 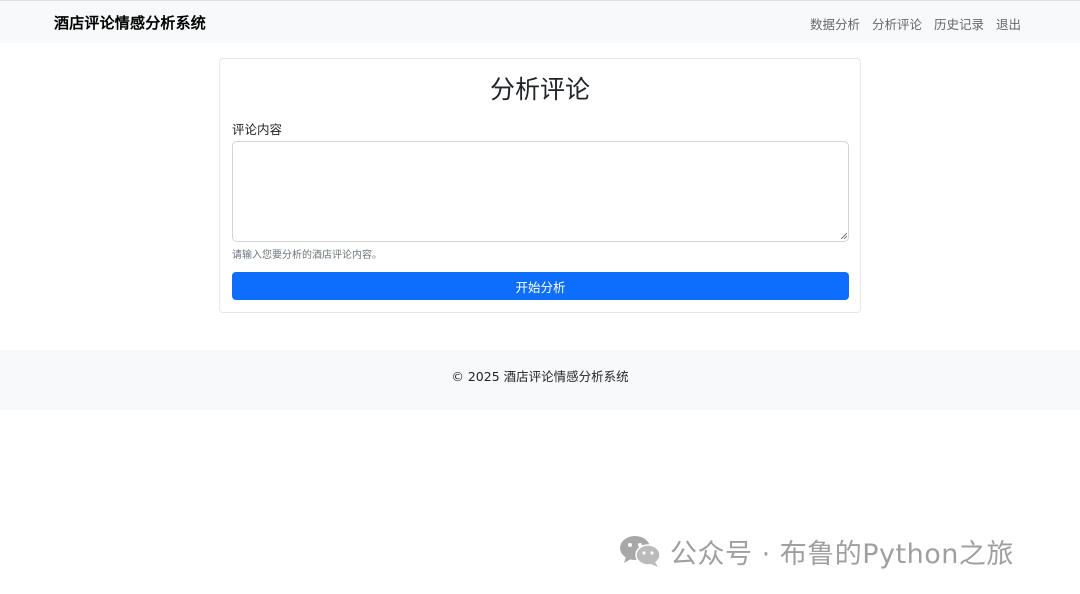 What do you see at coordinates (897, 23) in the screenshot?
I see `nav-link-analyze-review: 分析评论` at bounding box center [897, 23].